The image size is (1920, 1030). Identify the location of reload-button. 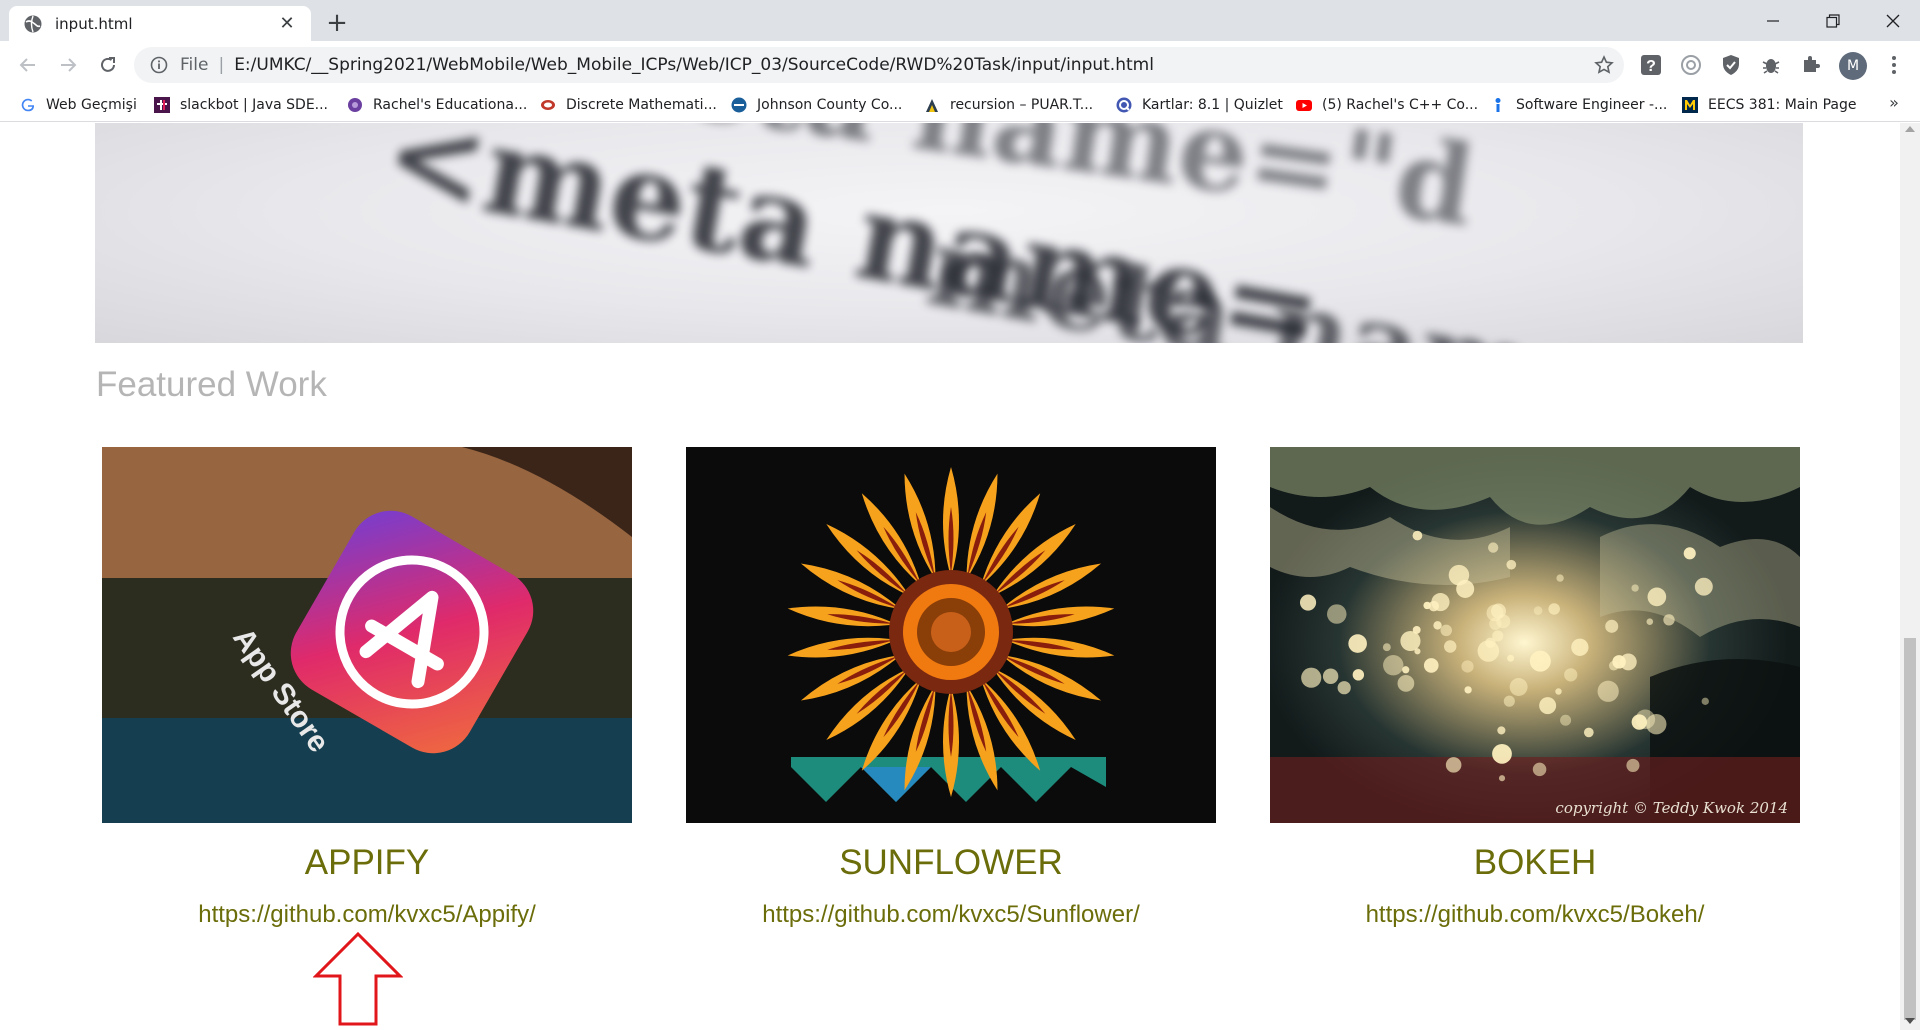
(108, 65).